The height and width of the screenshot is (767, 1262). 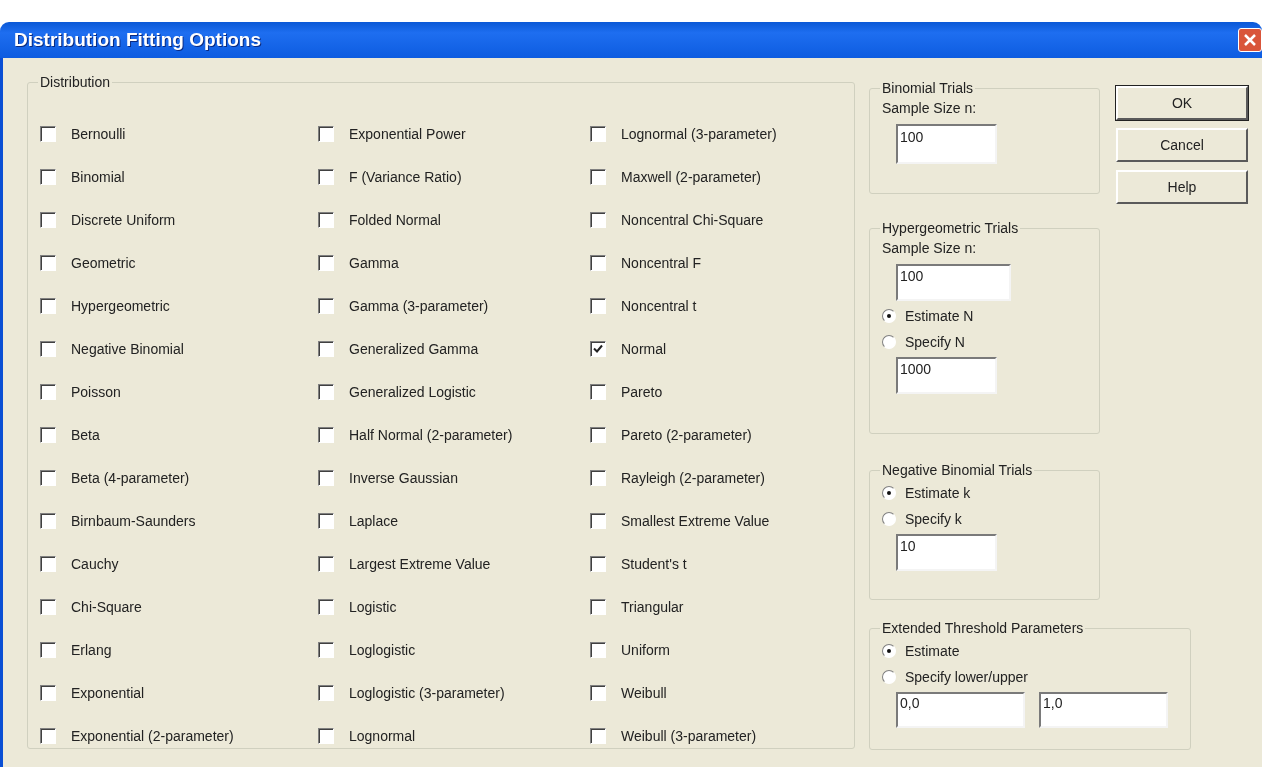 I want to click on checkbox-label: Noncentral F, so click(x=661, y=262).